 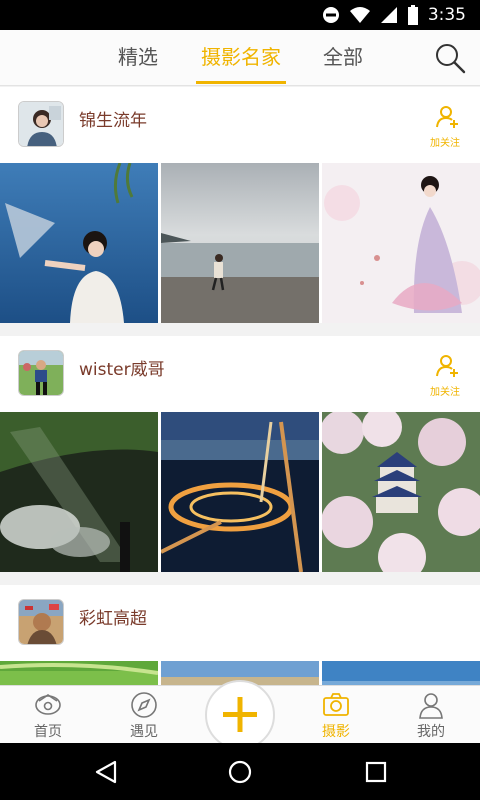 I want to click on tab-famous-photographers: 摄影名家, so click(x=241, y=58).